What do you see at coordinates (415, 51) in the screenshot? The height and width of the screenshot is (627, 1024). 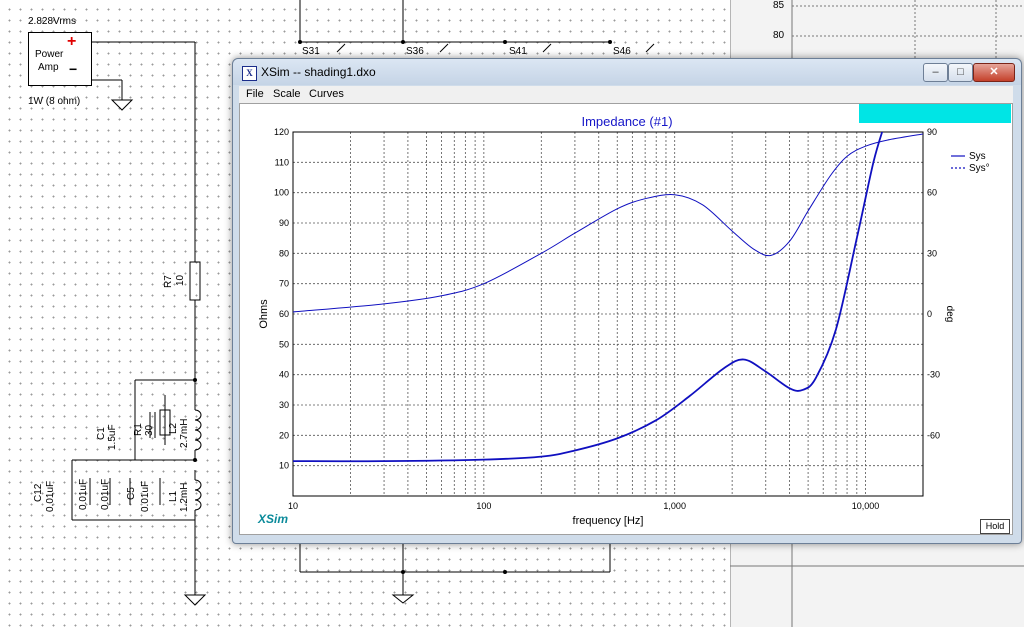 I see `switch-label-s36: S36` at bounding box center [415, 51].